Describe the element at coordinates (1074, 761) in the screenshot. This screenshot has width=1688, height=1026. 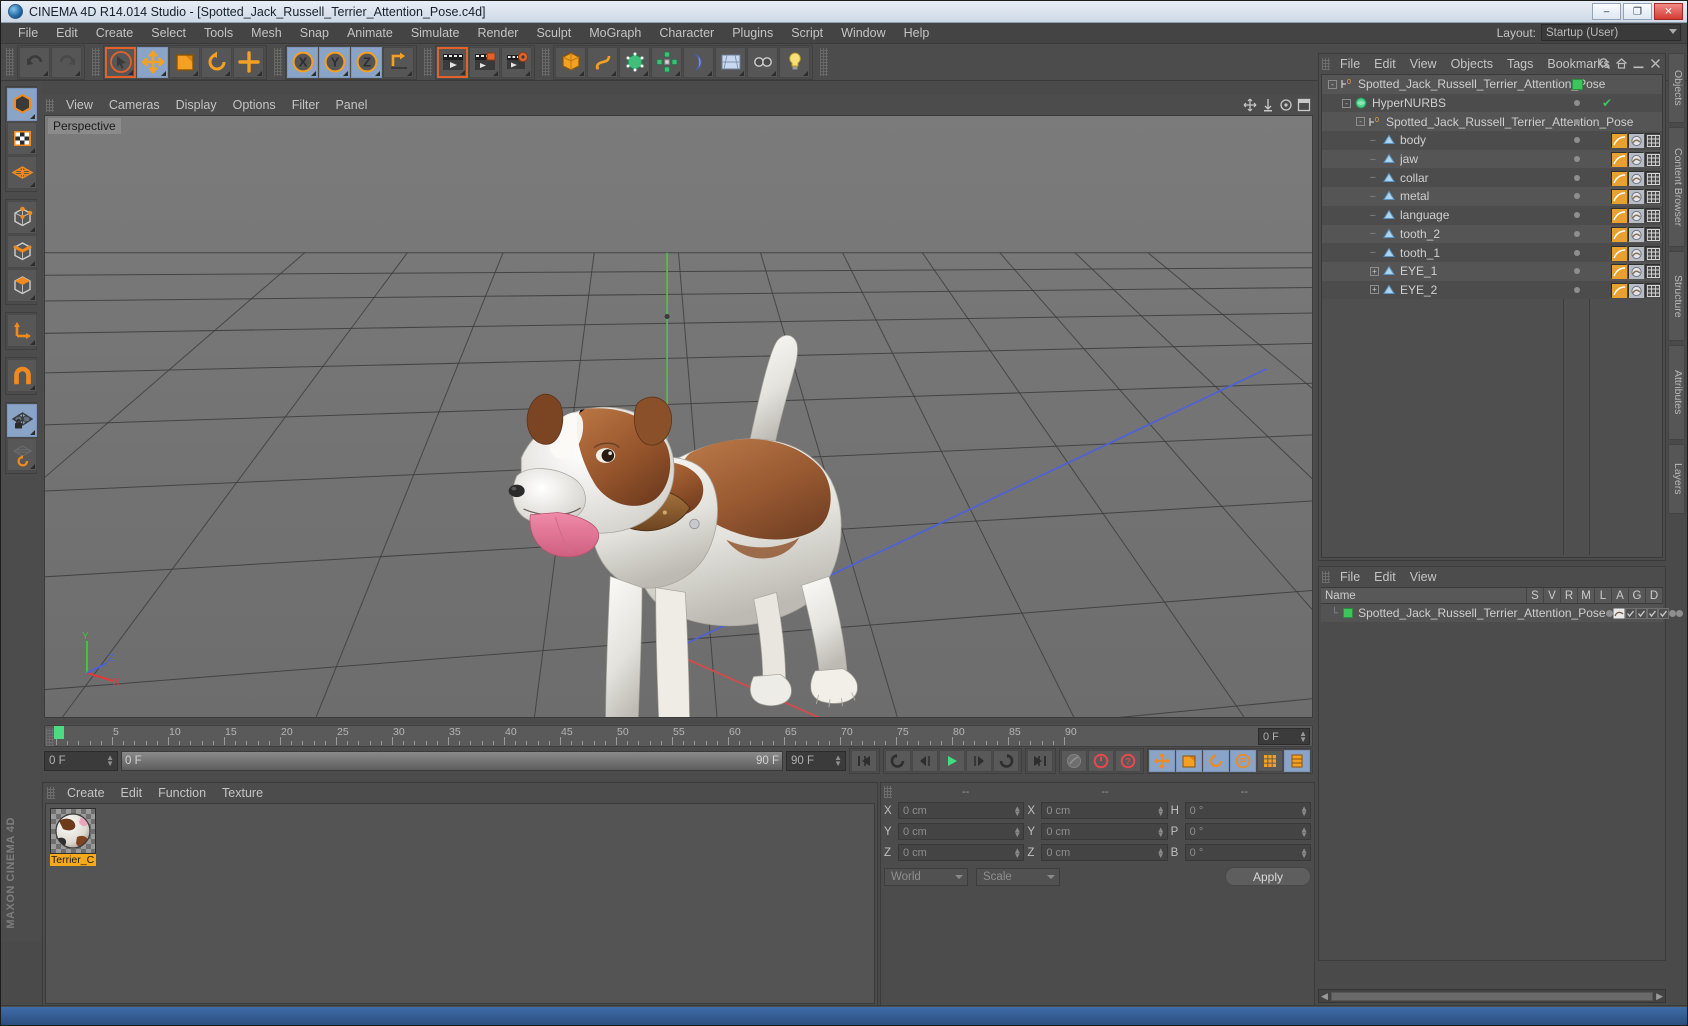
I see `autokey-button` at that location.